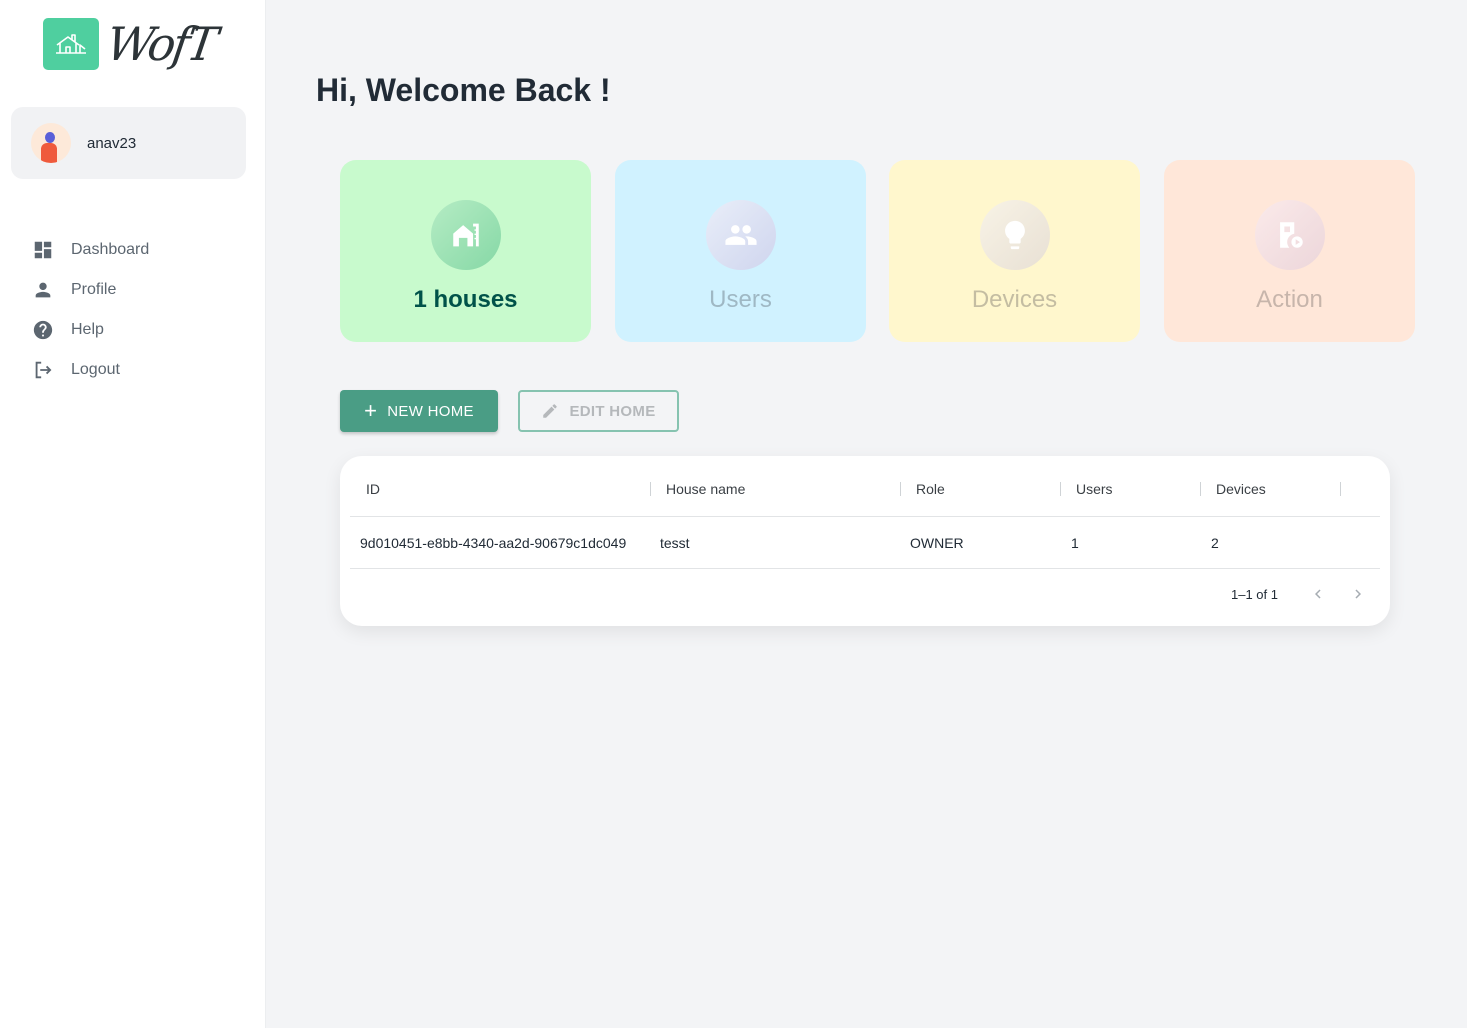  I want to click on column-header-users: Users, so click(1094, 489).